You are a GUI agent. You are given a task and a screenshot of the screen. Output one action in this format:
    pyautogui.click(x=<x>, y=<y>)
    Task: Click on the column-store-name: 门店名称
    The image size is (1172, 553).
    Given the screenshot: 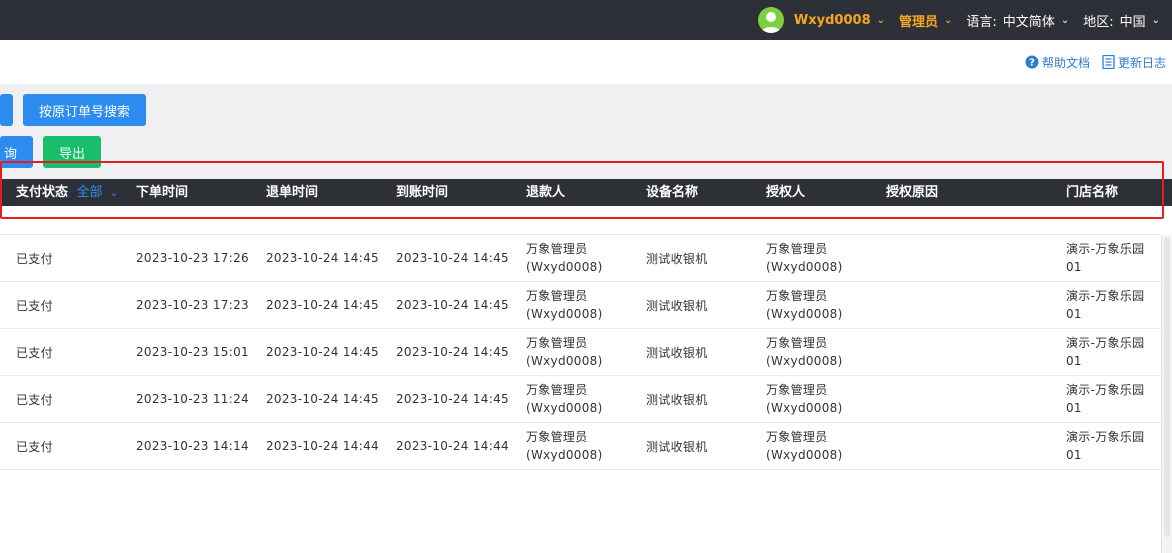 What is the action you would take?
    pyautogui.click(x=1092, y=192)
    